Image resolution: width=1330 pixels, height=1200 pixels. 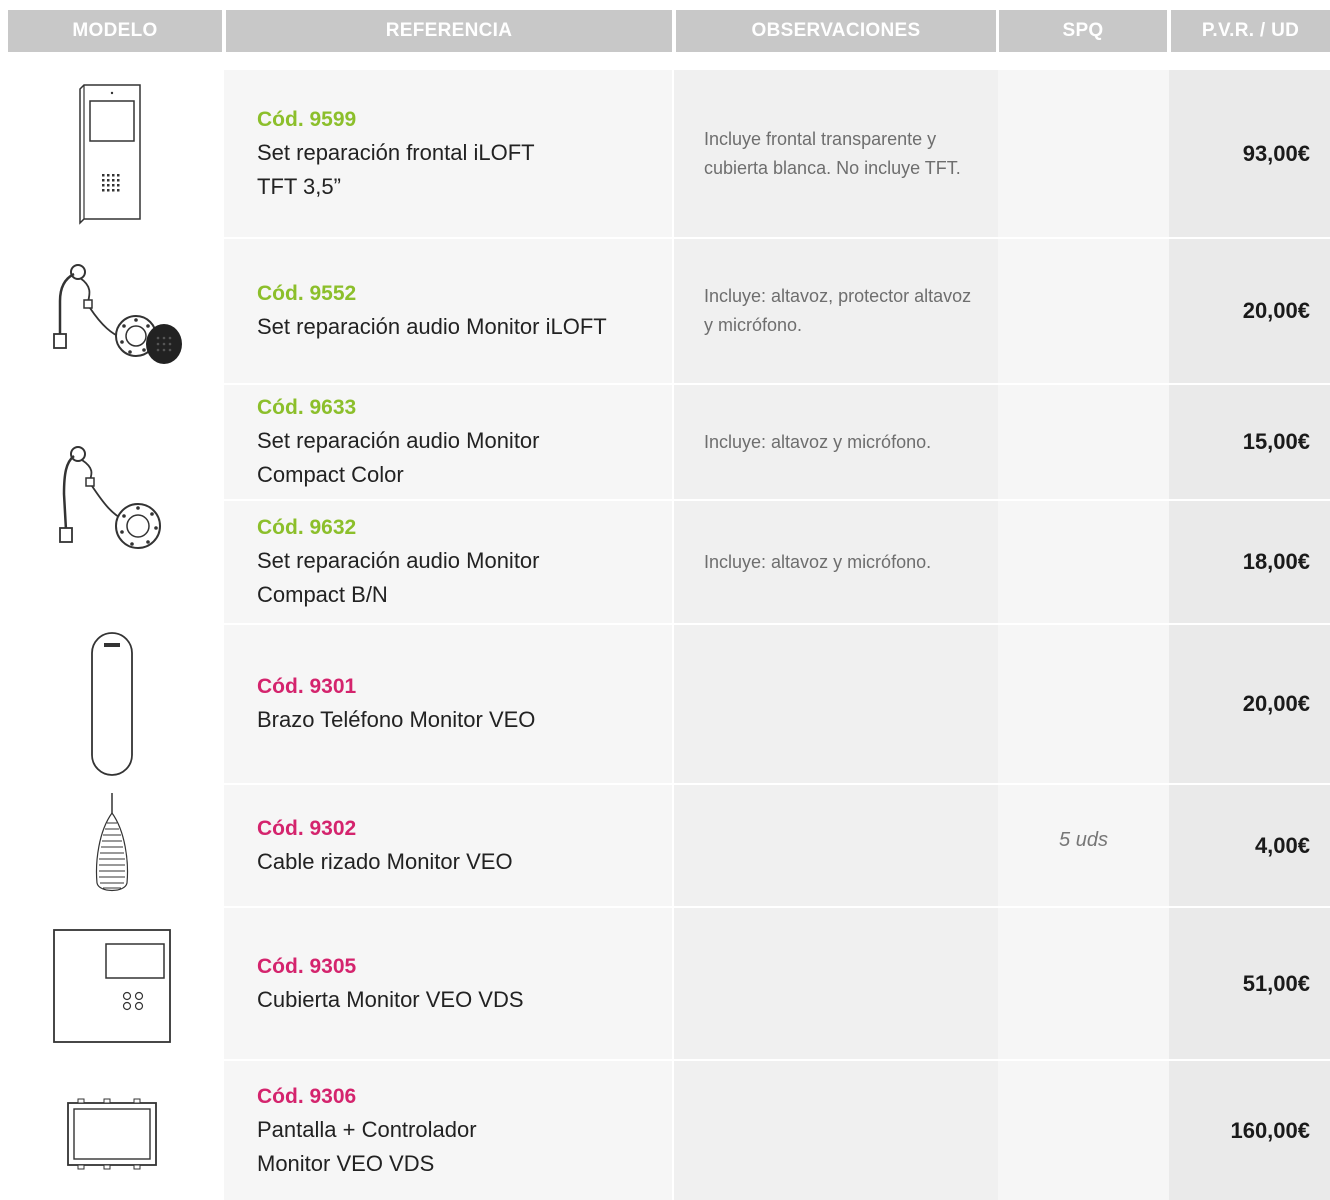 I want to click on product-code: Cód. 9302, so click(x=307, y=828).